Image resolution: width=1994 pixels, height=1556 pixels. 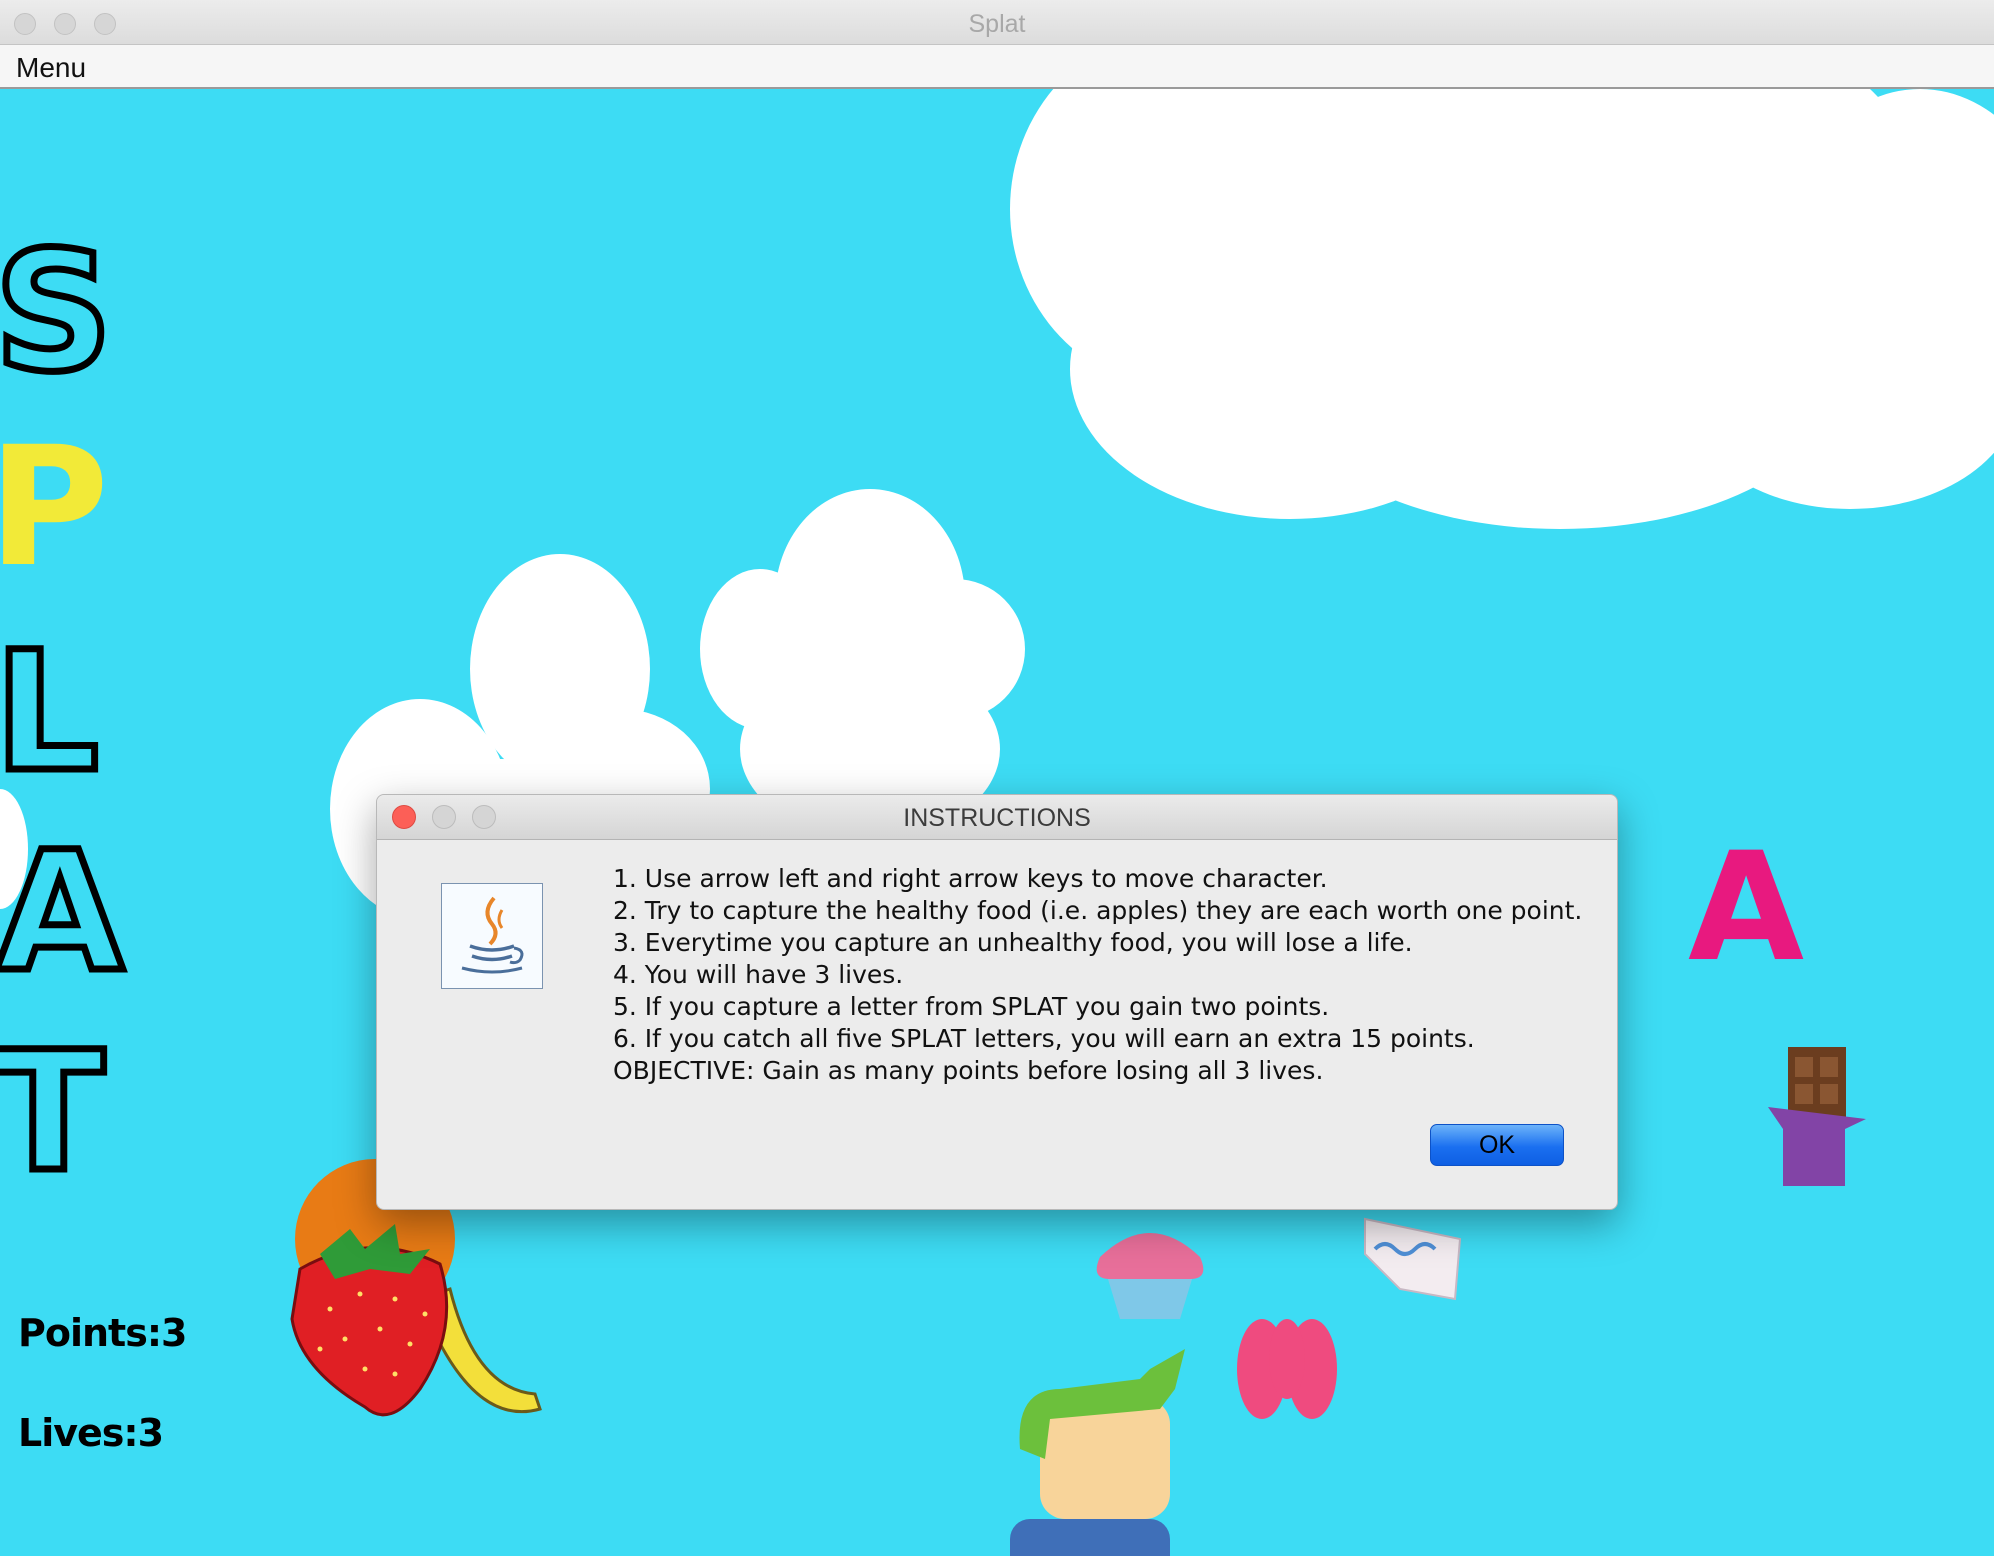 I want to click on dialog-title: INSTRUCTIONS, so click(x=997, y=818).